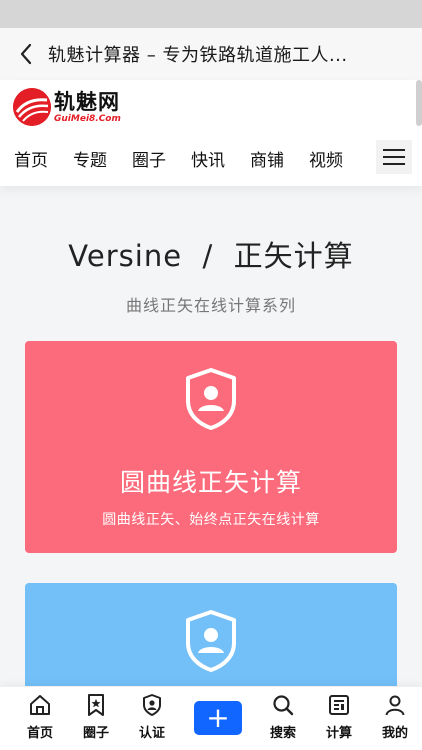 This screenshot has height=750, width=422. I want to click on home-icon, so click(40, 705).